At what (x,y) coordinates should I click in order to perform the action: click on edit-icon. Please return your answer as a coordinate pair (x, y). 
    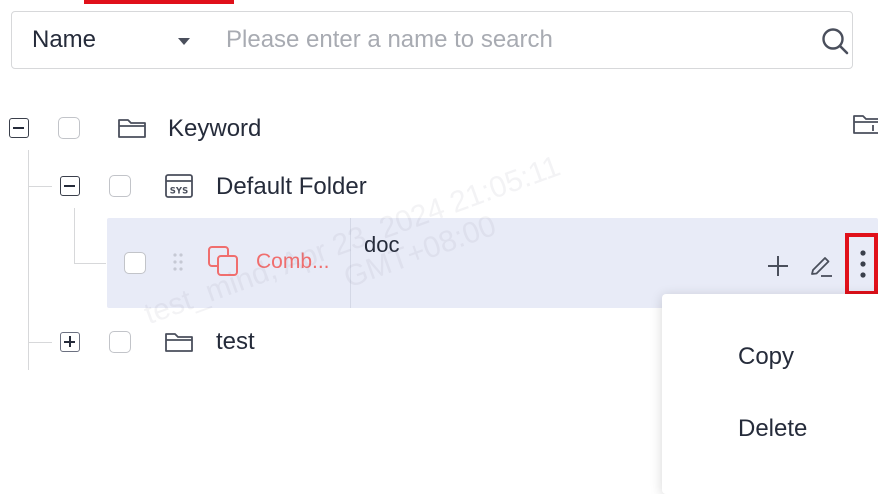
    Looking at the image, I should click on (821, 265).